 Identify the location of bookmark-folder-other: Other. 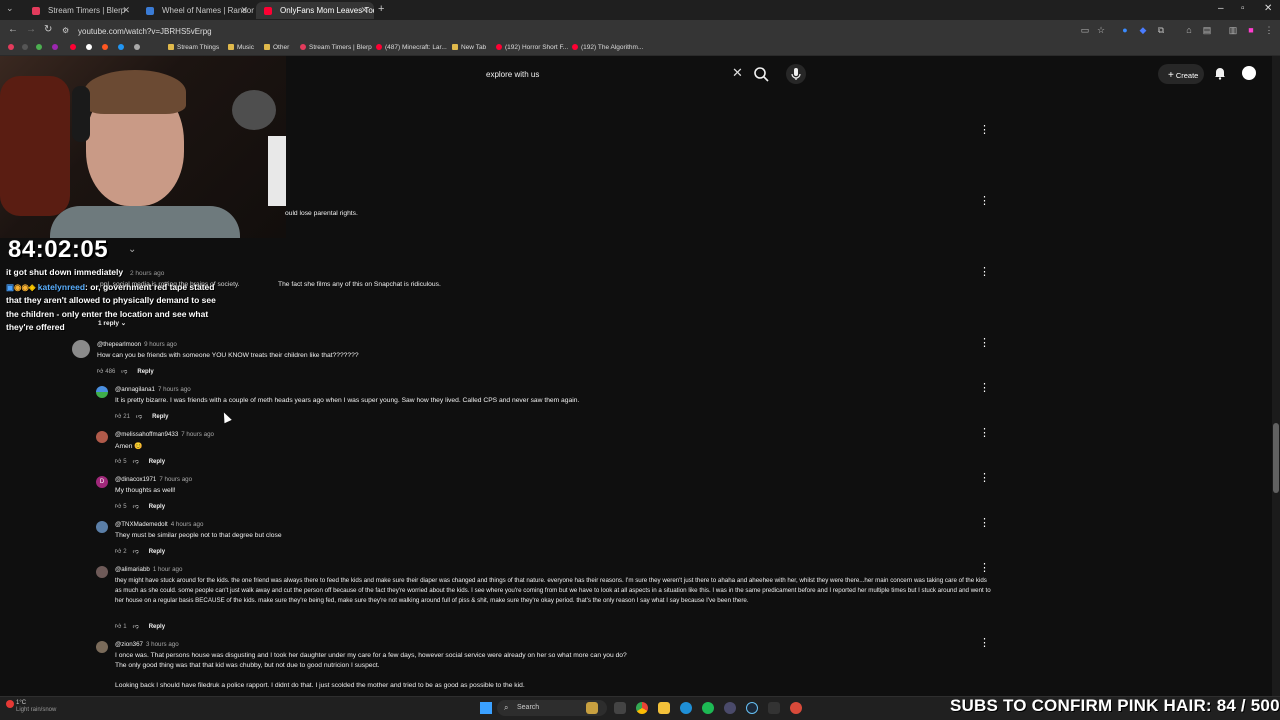
(276, 47).